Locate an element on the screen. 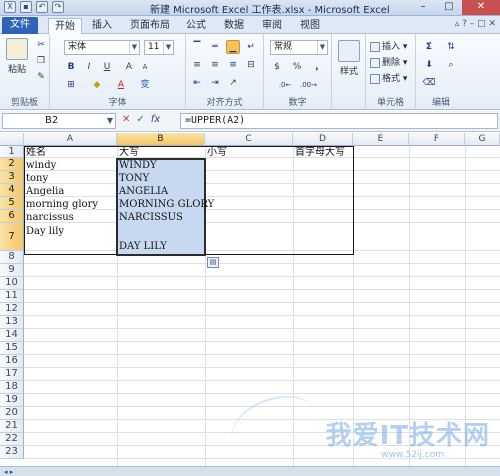  row-header-6: 6 is located at coordinates (12, 216).